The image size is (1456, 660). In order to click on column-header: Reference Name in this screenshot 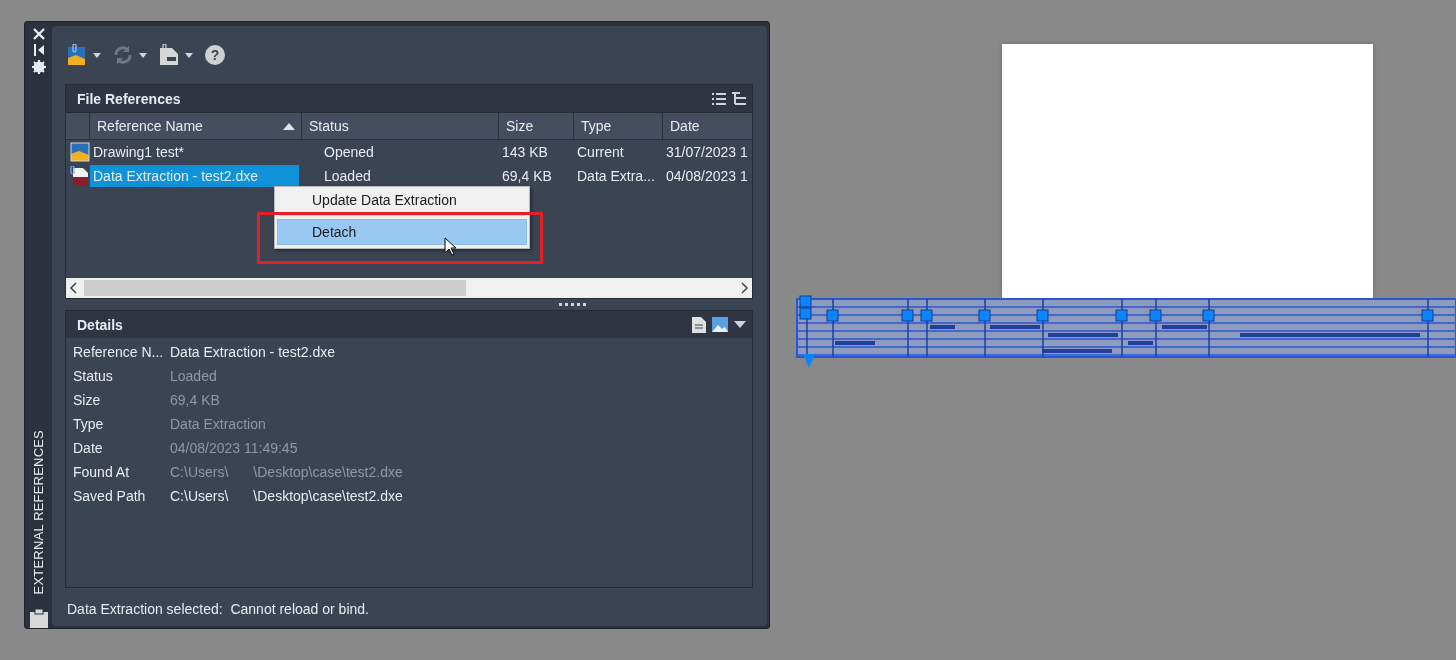, I will do `click(196, 126)`.